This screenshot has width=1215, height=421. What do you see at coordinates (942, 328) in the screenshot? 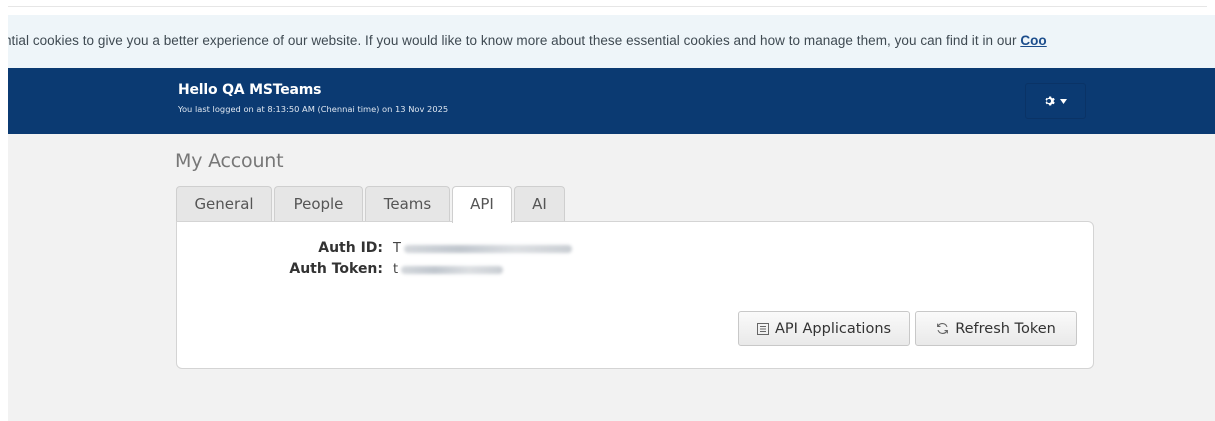
I see `refresh-icon` at bounding box center [942, 328].